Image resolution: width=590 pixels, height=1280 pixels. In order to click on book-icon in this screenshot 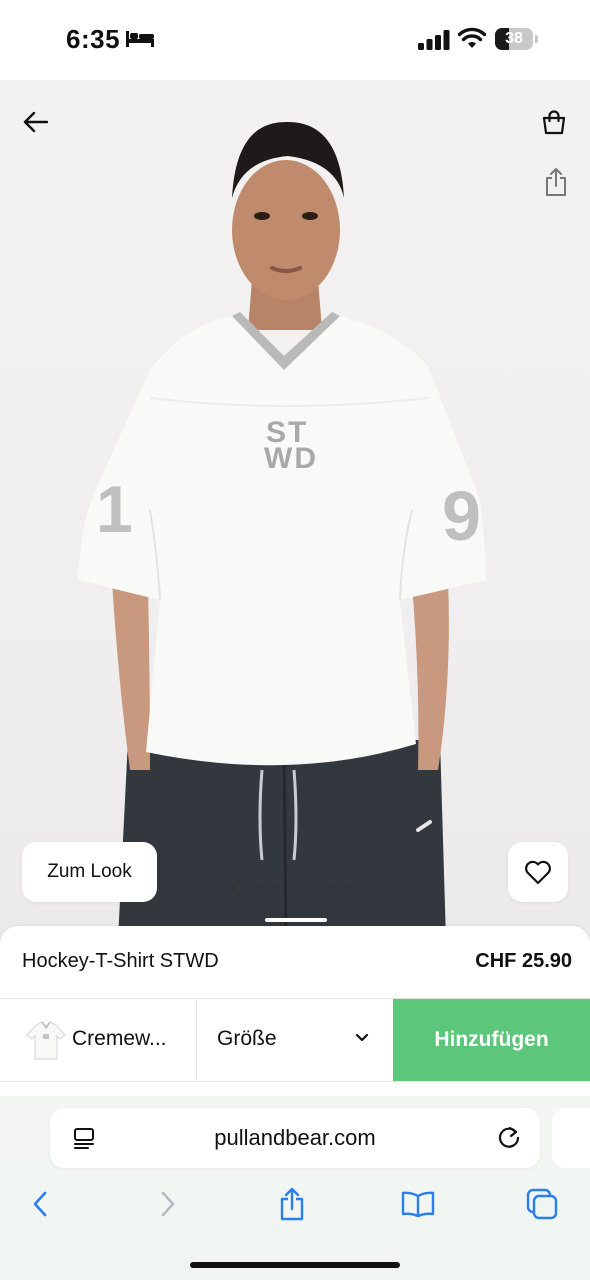, I will do `click(418, 1204)`.